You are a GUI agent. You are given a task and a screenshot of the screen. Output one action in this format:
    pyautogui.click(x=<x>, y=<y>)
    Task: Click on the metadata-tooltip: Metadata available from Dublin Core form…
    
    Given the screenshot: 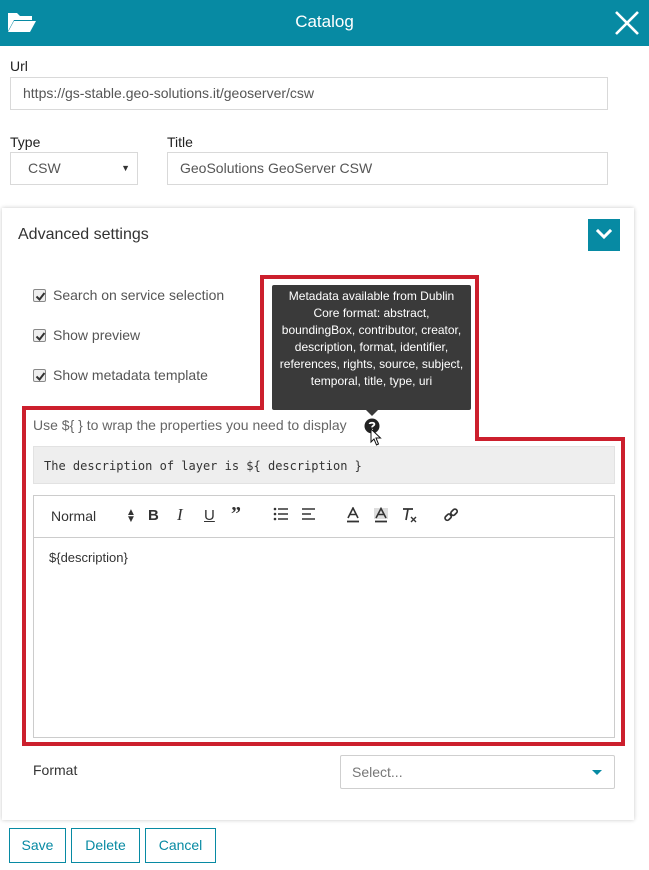 What is the action you would take?
    pyautogui.click(x=371, y=347)
    